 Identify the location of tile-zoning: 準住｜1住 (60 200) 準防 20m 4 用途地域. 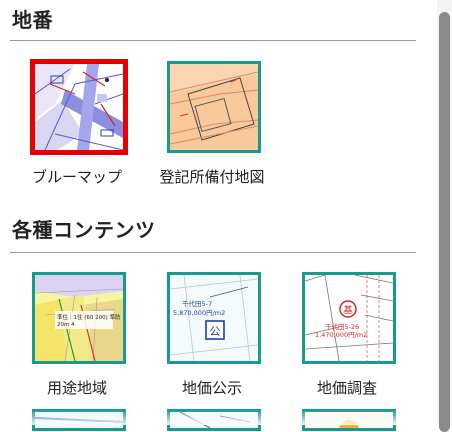
(77, 347).